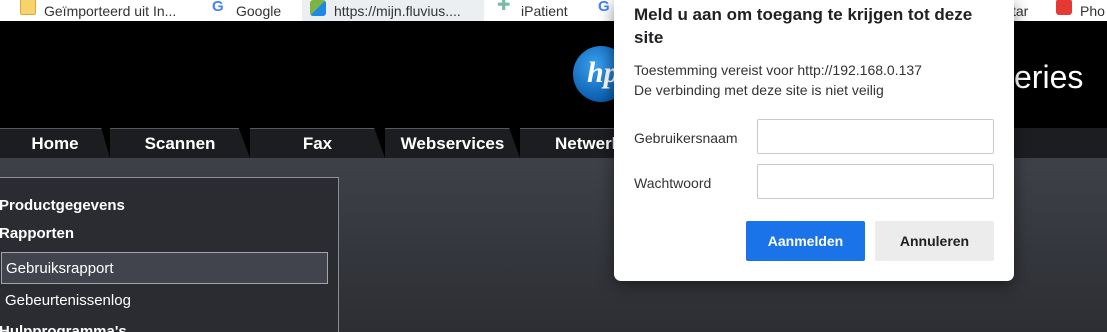 The height and width of the screenshot is (332, 1107). Describe the element at coordinates (60, 268) in the screenshot. I see `sidebar-item-label: Gebruiksrapport` at that location.